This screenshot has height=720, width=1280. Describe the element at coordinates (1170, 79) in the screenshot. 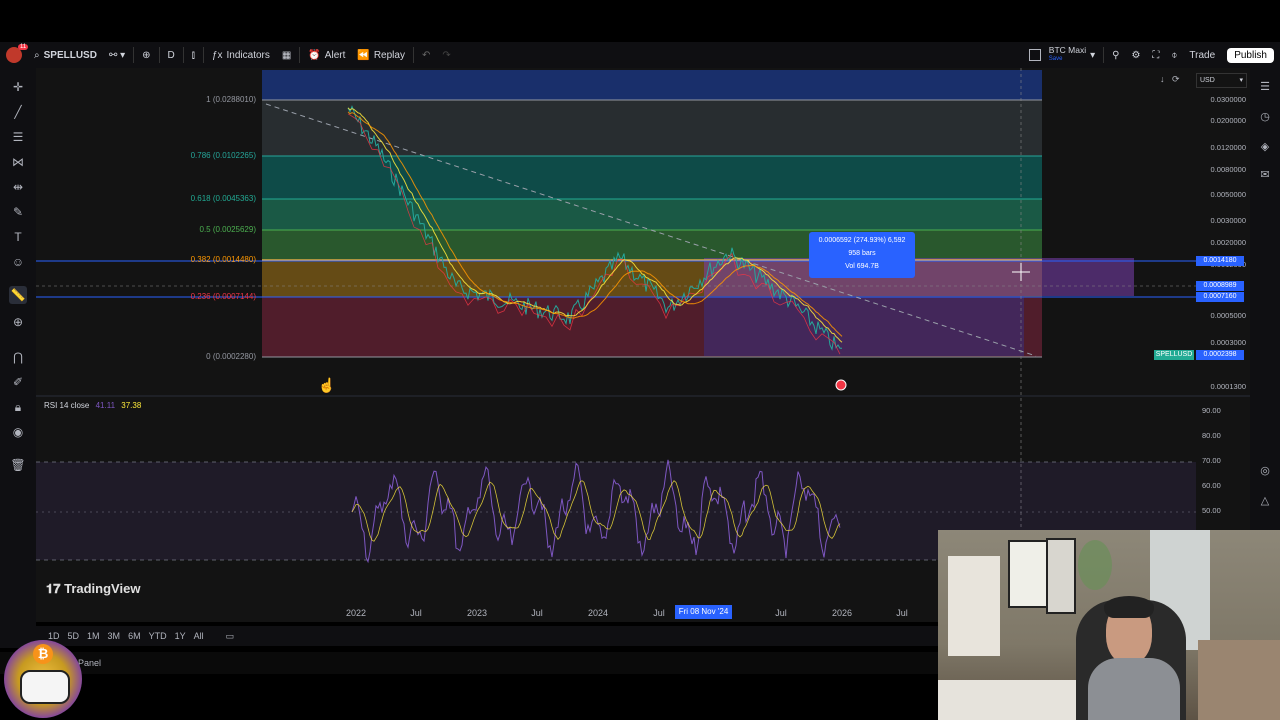

I see `axis-icons: ↓ ⟳` at that location.